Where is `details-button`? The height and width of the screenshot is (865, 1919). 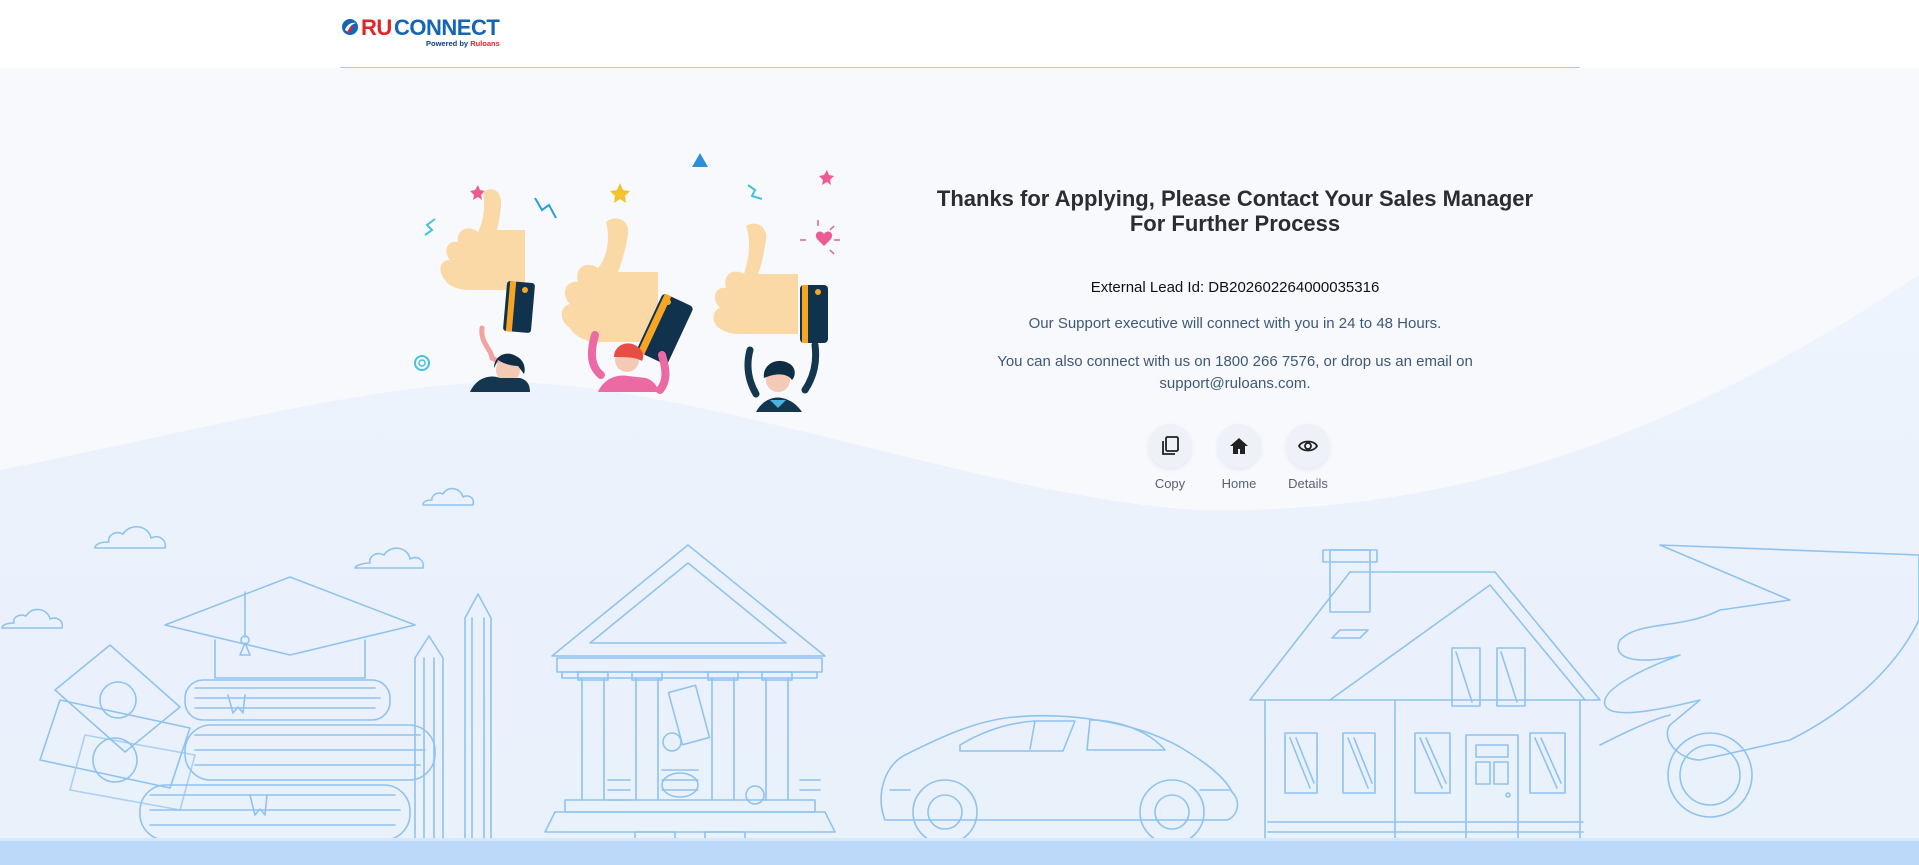
details-button is located at coordinates (1308, 446).